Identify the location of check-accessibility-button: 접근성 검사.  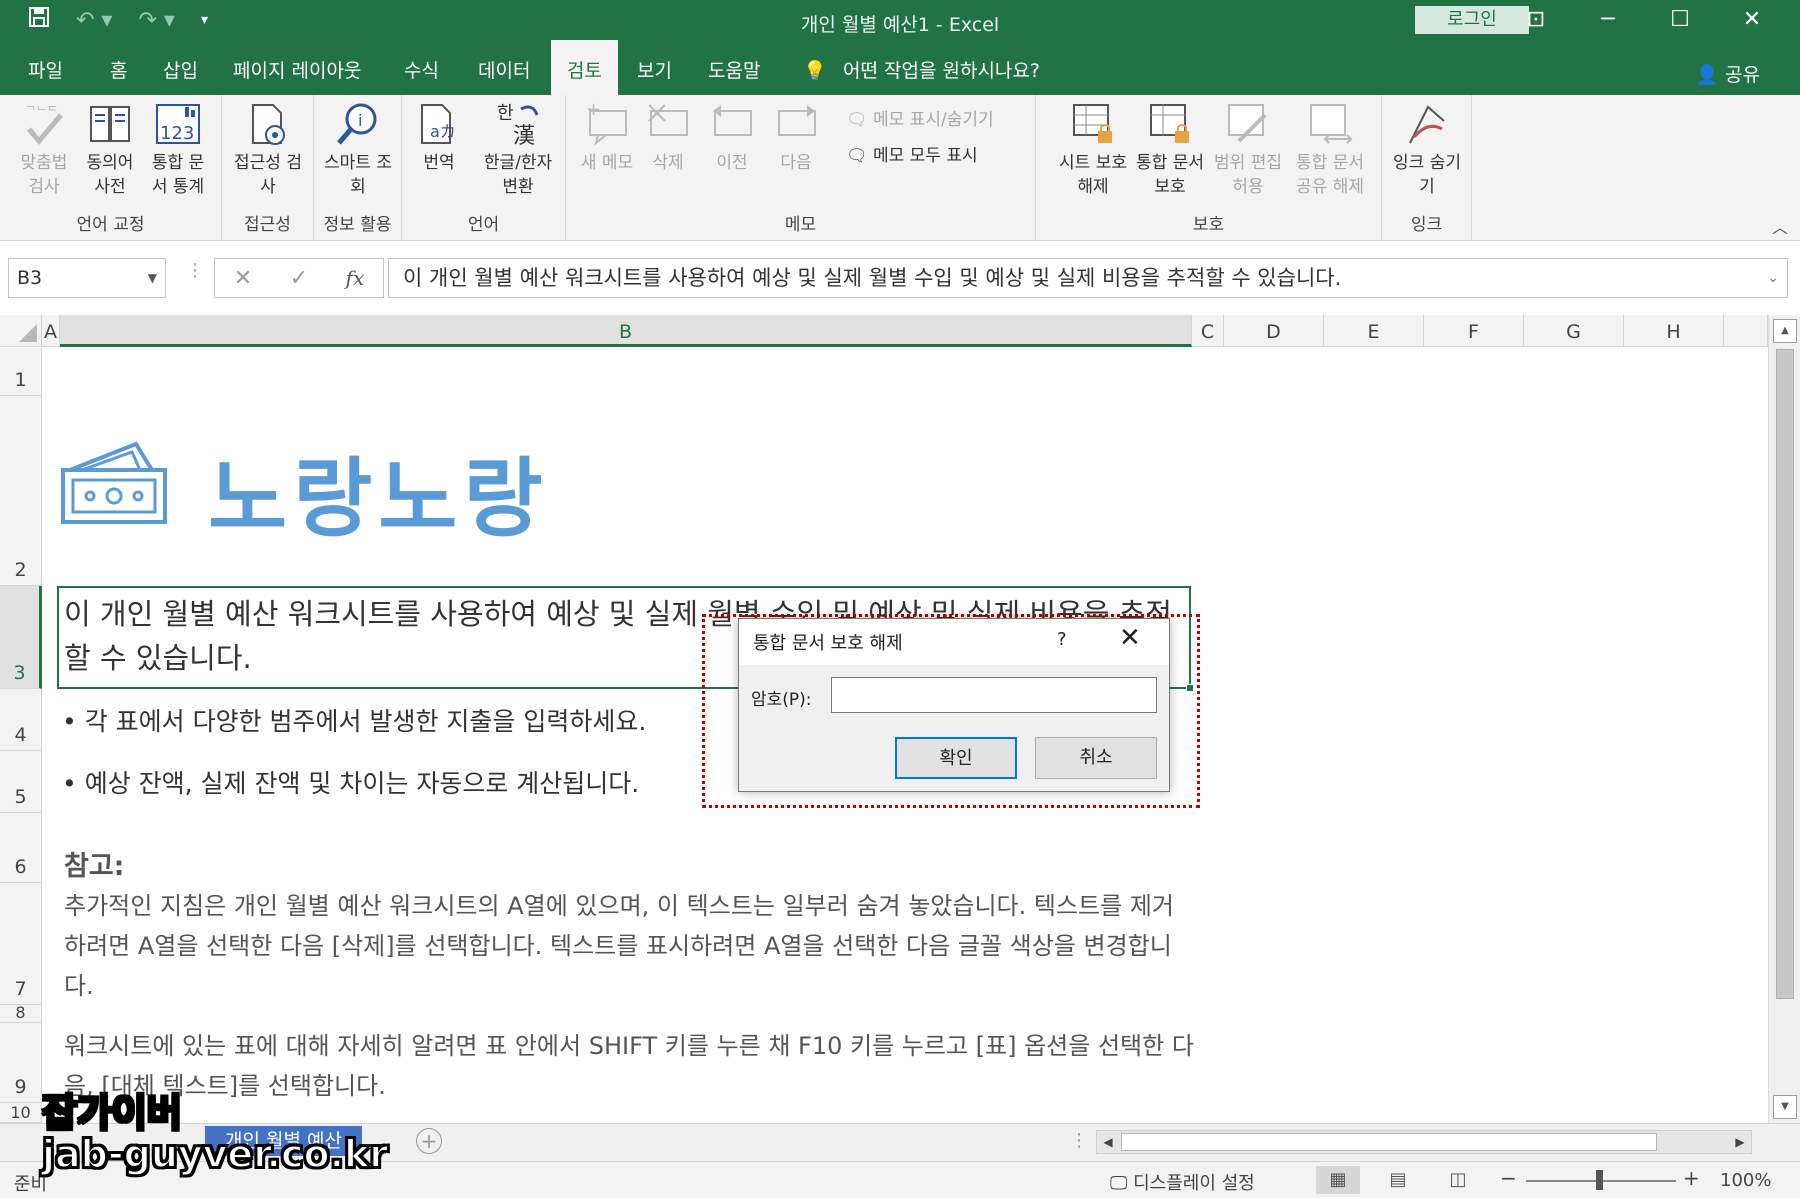
(268, 150).